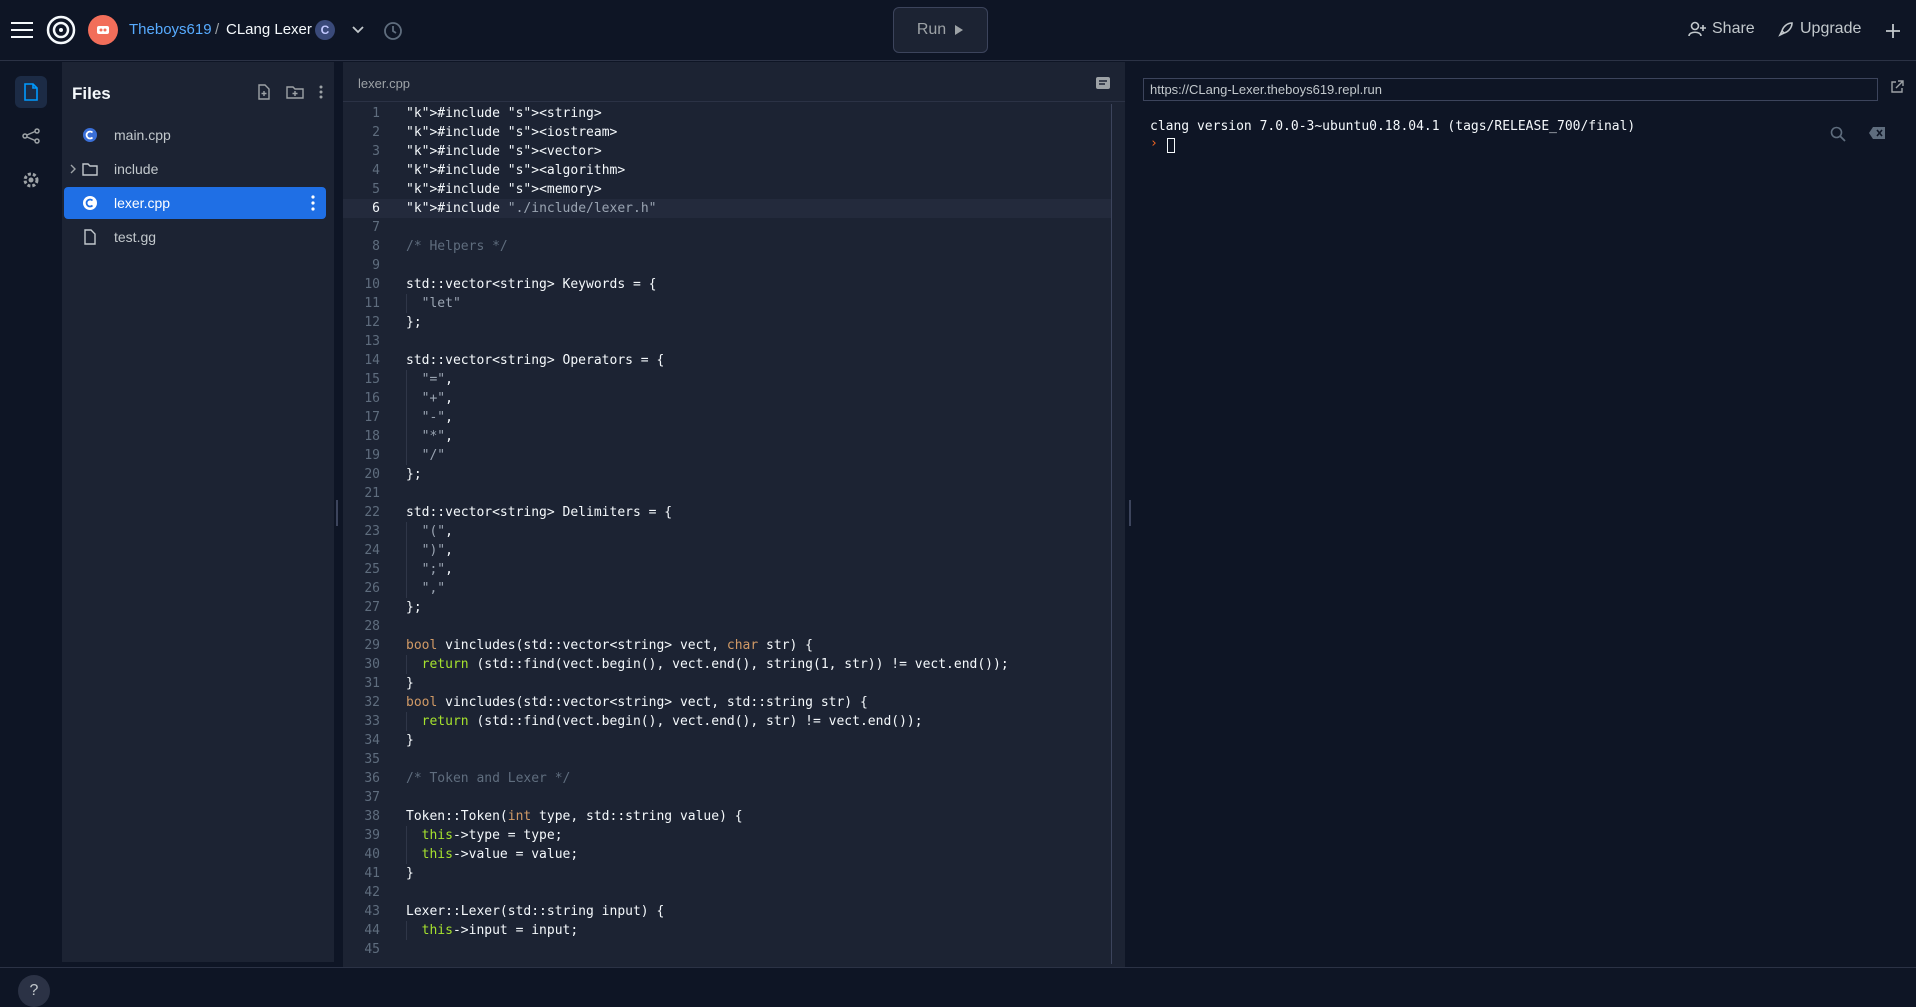 The image size is (1916, 1007). What do you see at coordinates (727, 873) in the screenshot?
I see `code-line: 41}` at bounding box center [727, 873].